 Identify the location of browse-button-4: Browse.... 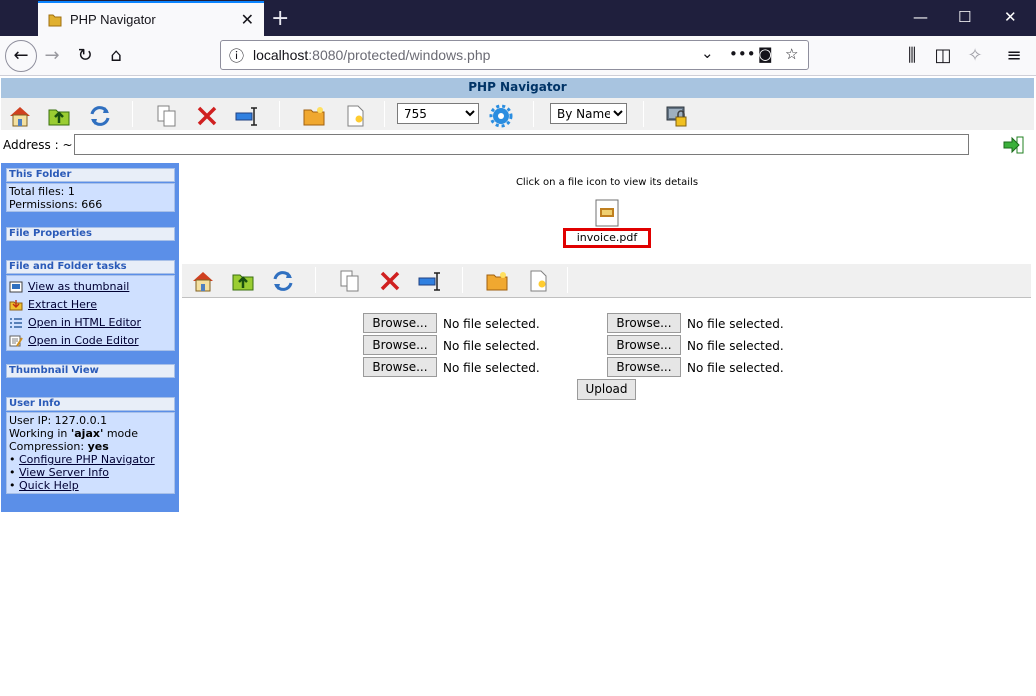
(644, 345).